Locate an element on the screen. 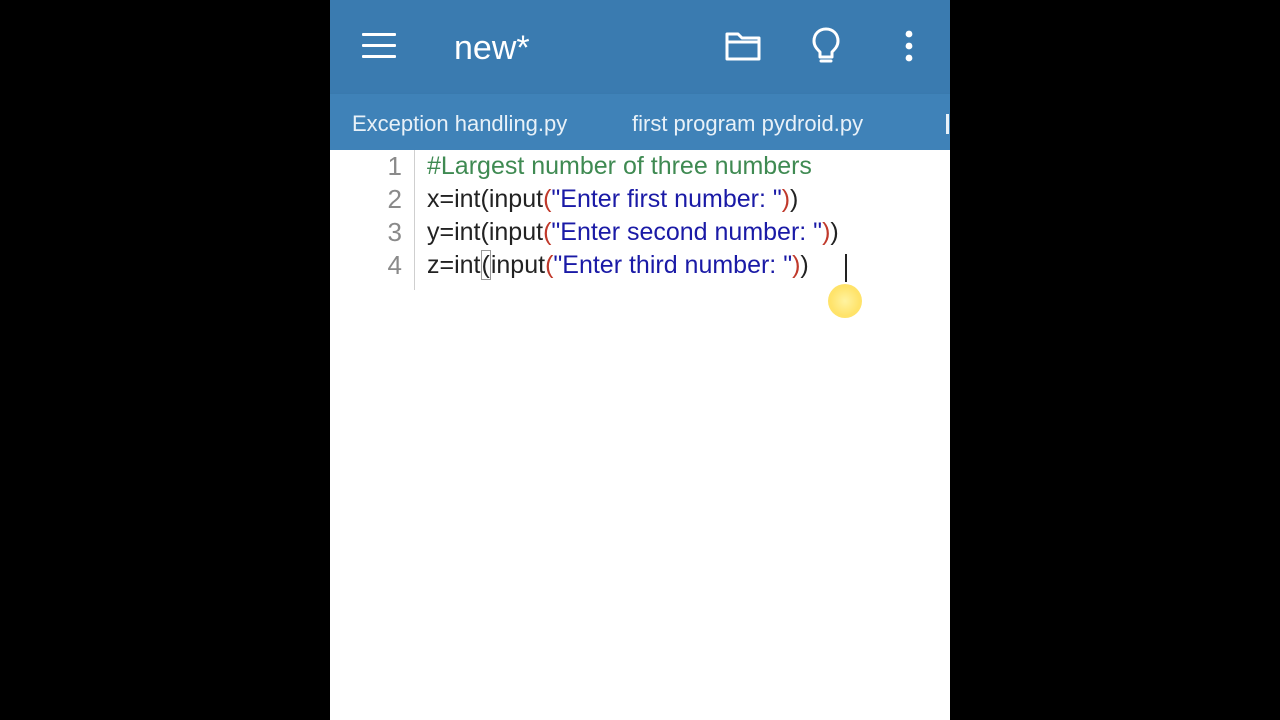  code-line-4: z=int(input("Enter third number: ")) is located at coordinates (618, 265).